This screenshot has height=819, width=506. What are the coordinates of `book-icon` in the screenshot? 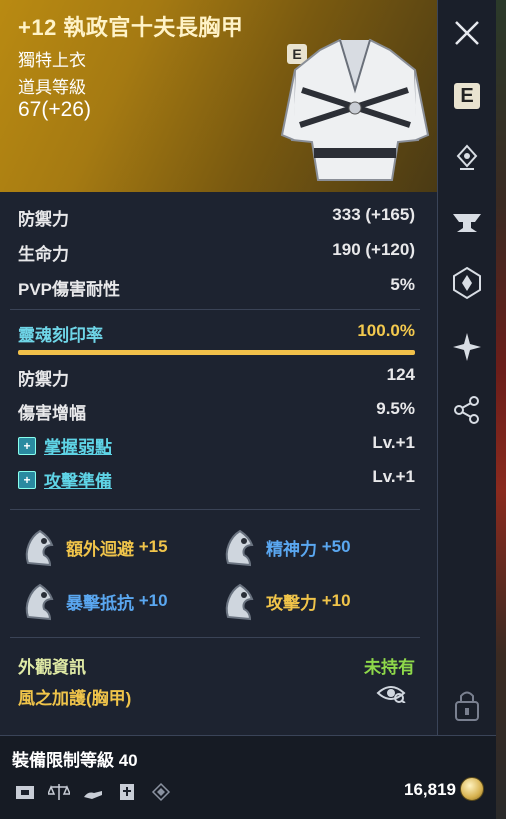 It's located at (127, 792).